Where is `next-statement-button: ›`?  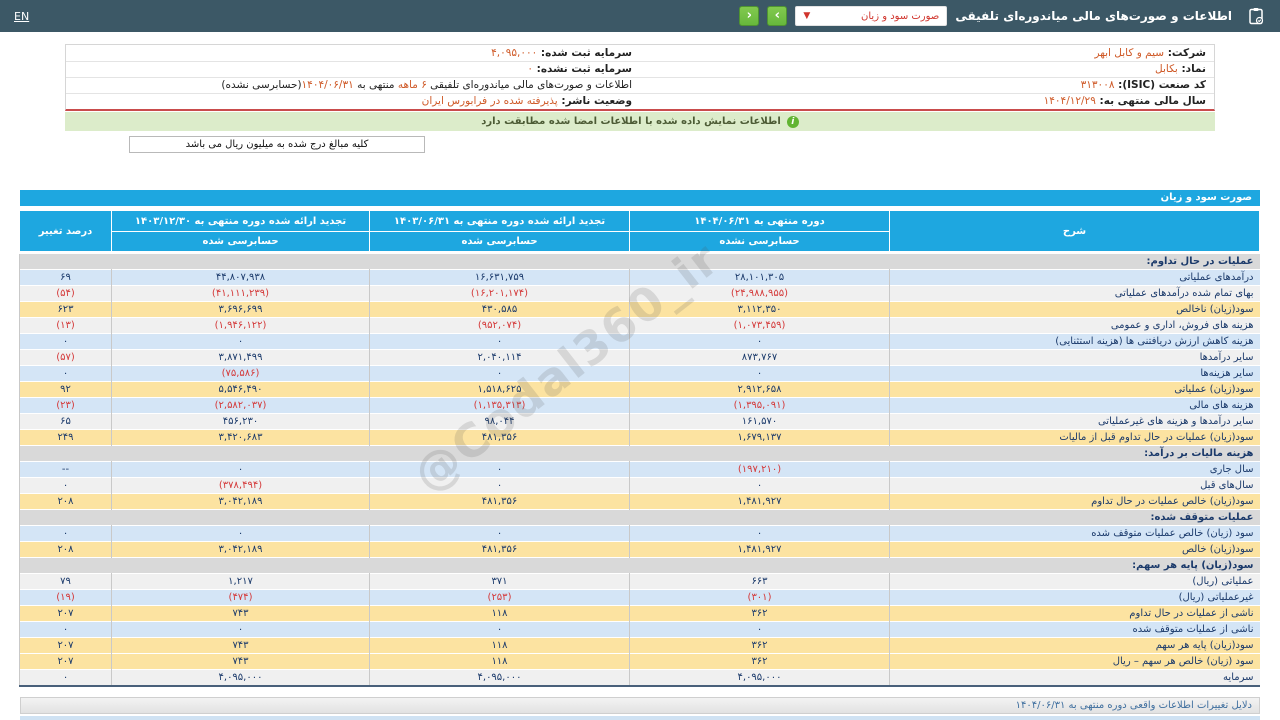
next-statement-button: › is located at coordinates (777, 16).